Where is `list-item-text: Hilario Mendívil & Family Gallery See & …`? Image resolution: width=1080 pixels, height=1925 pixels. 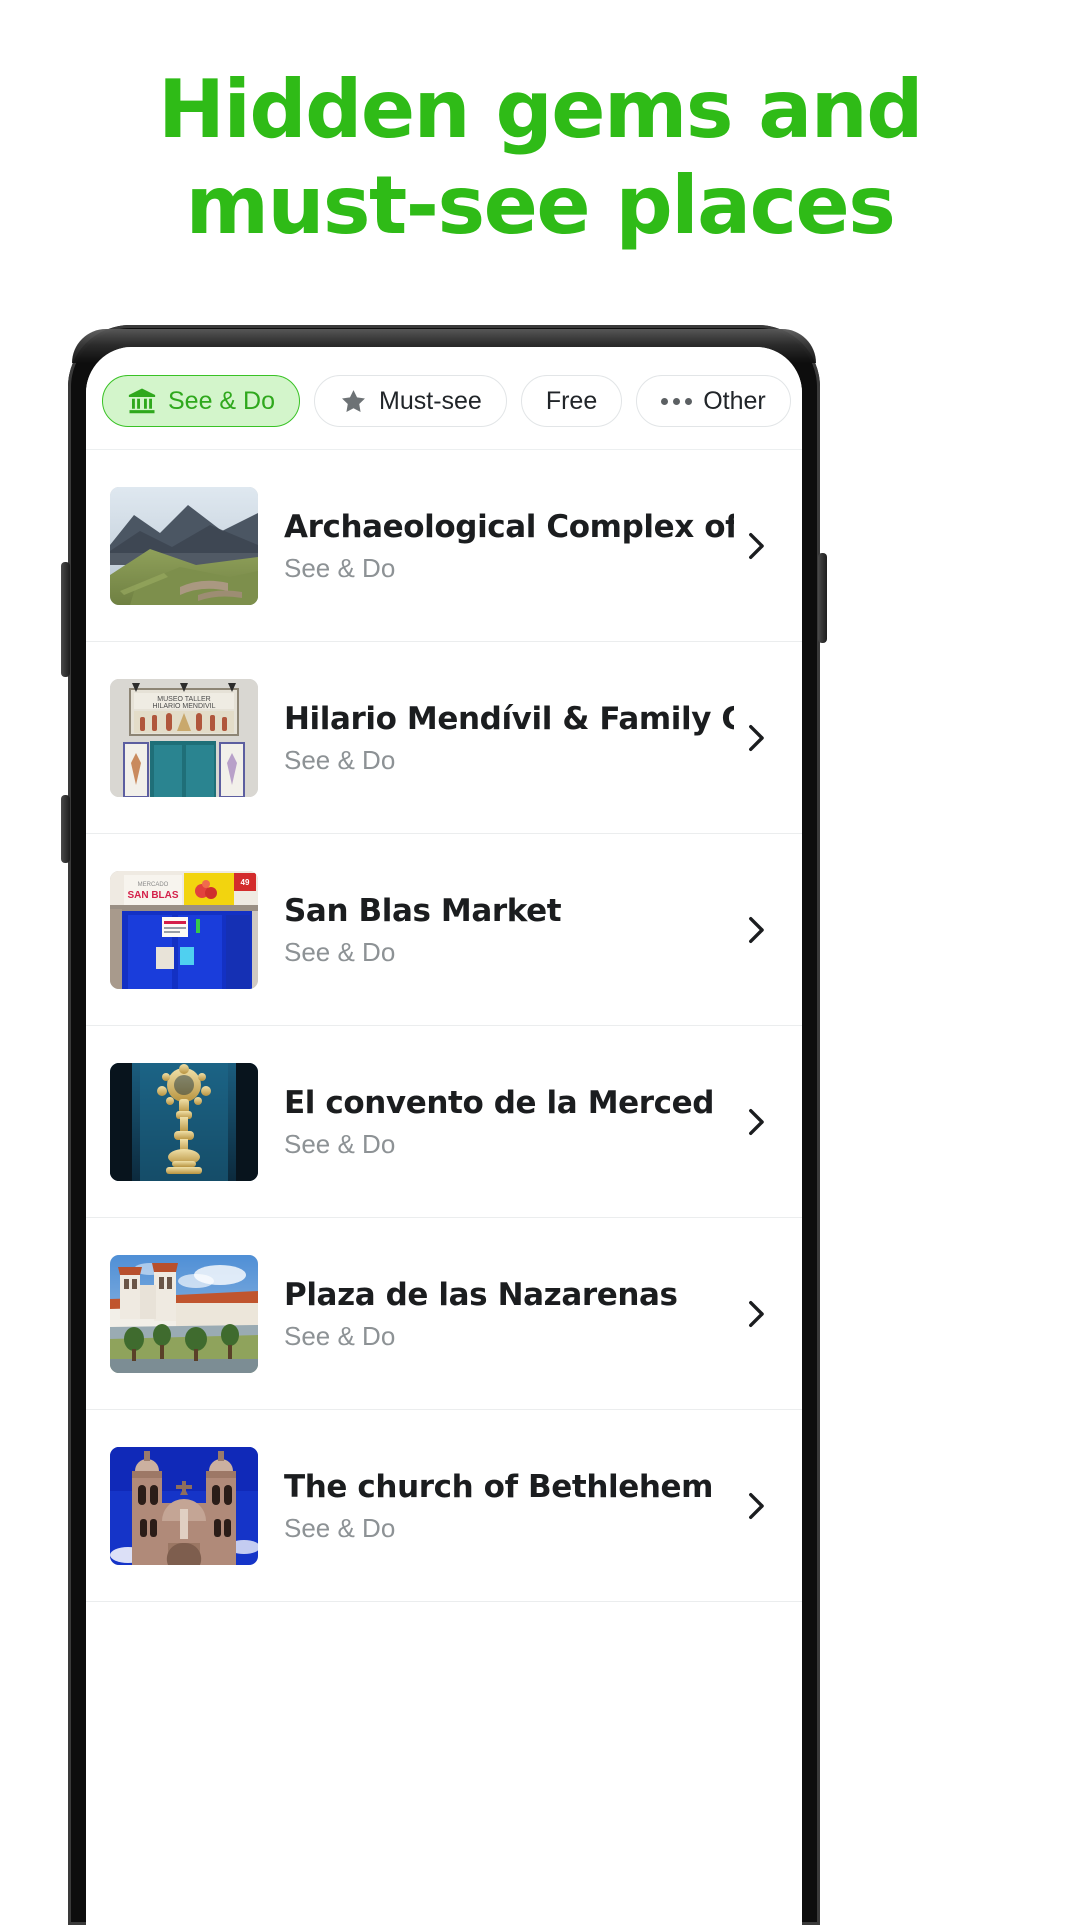 list-item-text: Hilario Mendívil & Family Gallery See & … is located at coordinates (496, 737).